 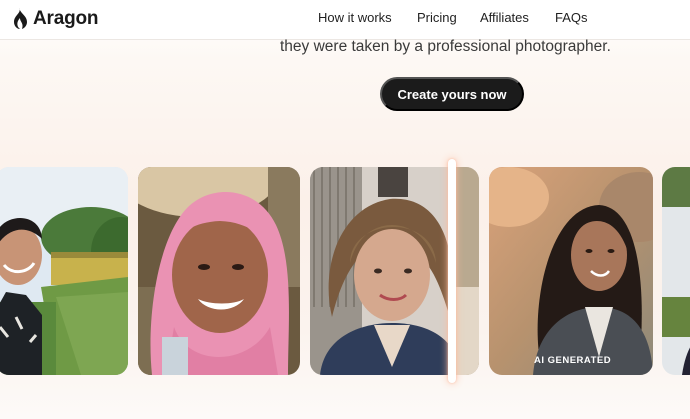 I want to click on gallery-photo-ai-headshot, so click(x=571, y=271).